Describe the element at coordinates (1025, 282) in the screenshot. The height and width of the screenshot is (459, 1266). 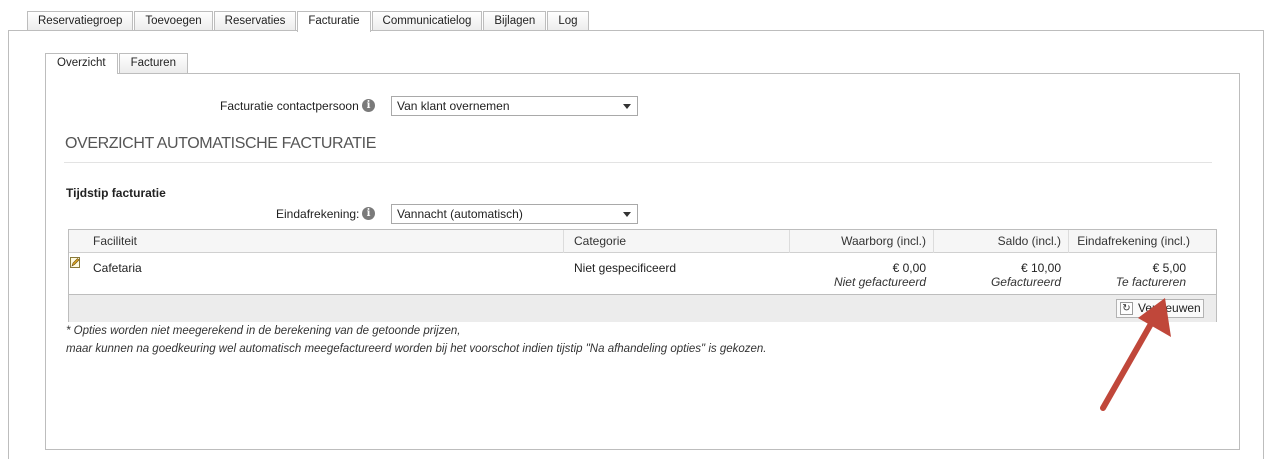
I see `cell-saldo-status: Gefactureerd` at that location.